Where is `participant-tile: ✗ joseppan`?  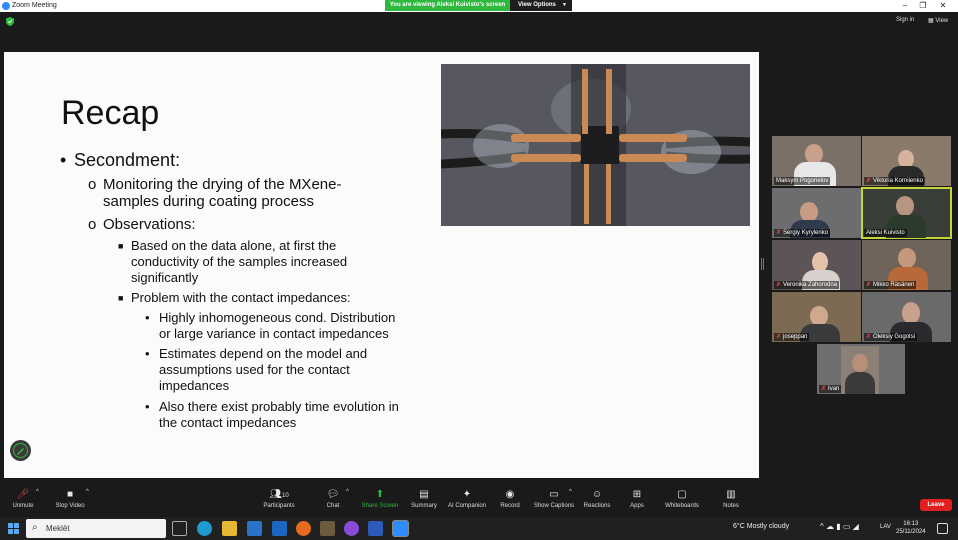
participant-tile: ✗ joseppan is located at coordinates (816, 317).